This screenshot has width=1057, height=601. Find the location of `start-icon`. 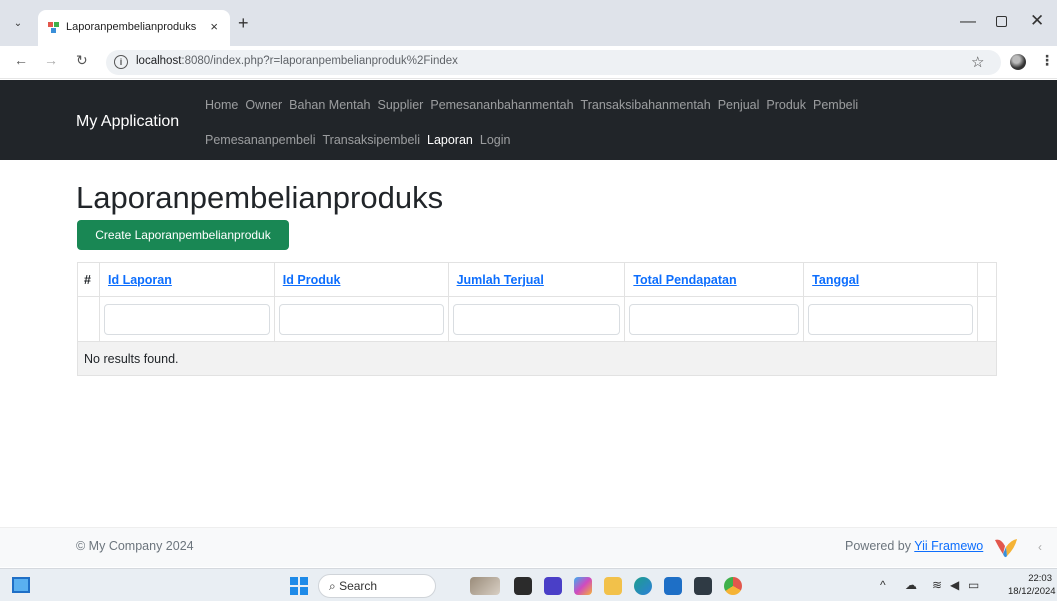

start-icon is located at coordinates (299, 586).